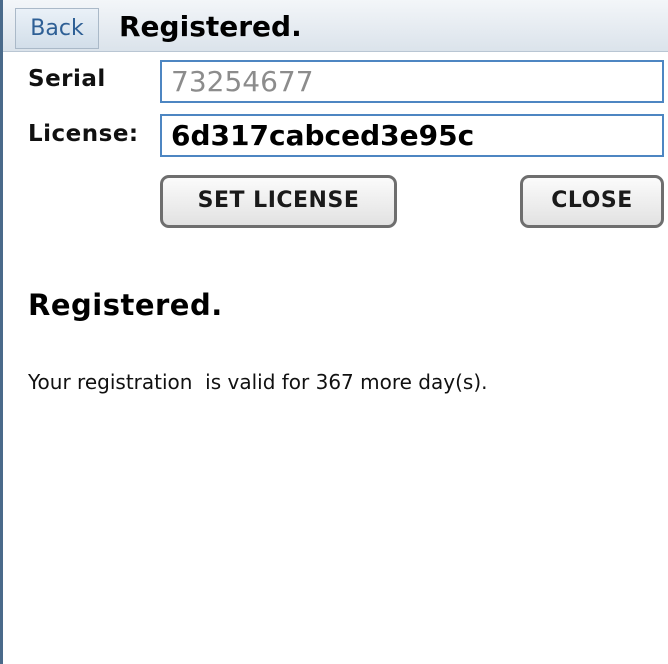 The width and height of the screenshot is (668, 664). Describe the element at coordinates (210, 26) in the screenshot. I see `page-title: Registered.` at that location.